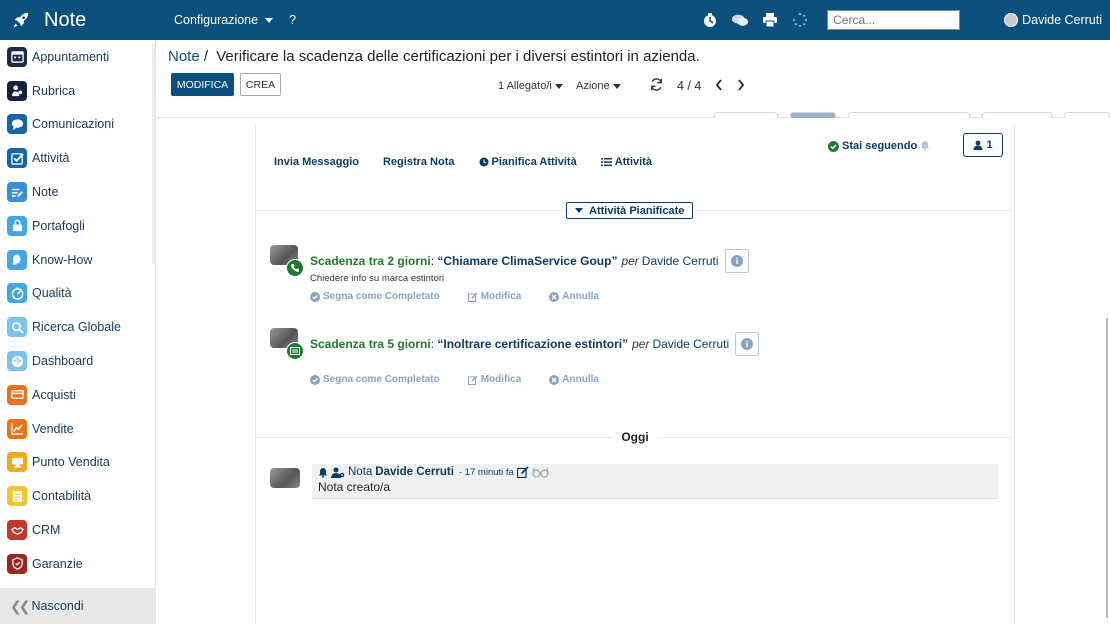  What do you see at coordinates (770, 20) in the screenshot?
I see `print-icon` at bounding box center [770, 20].